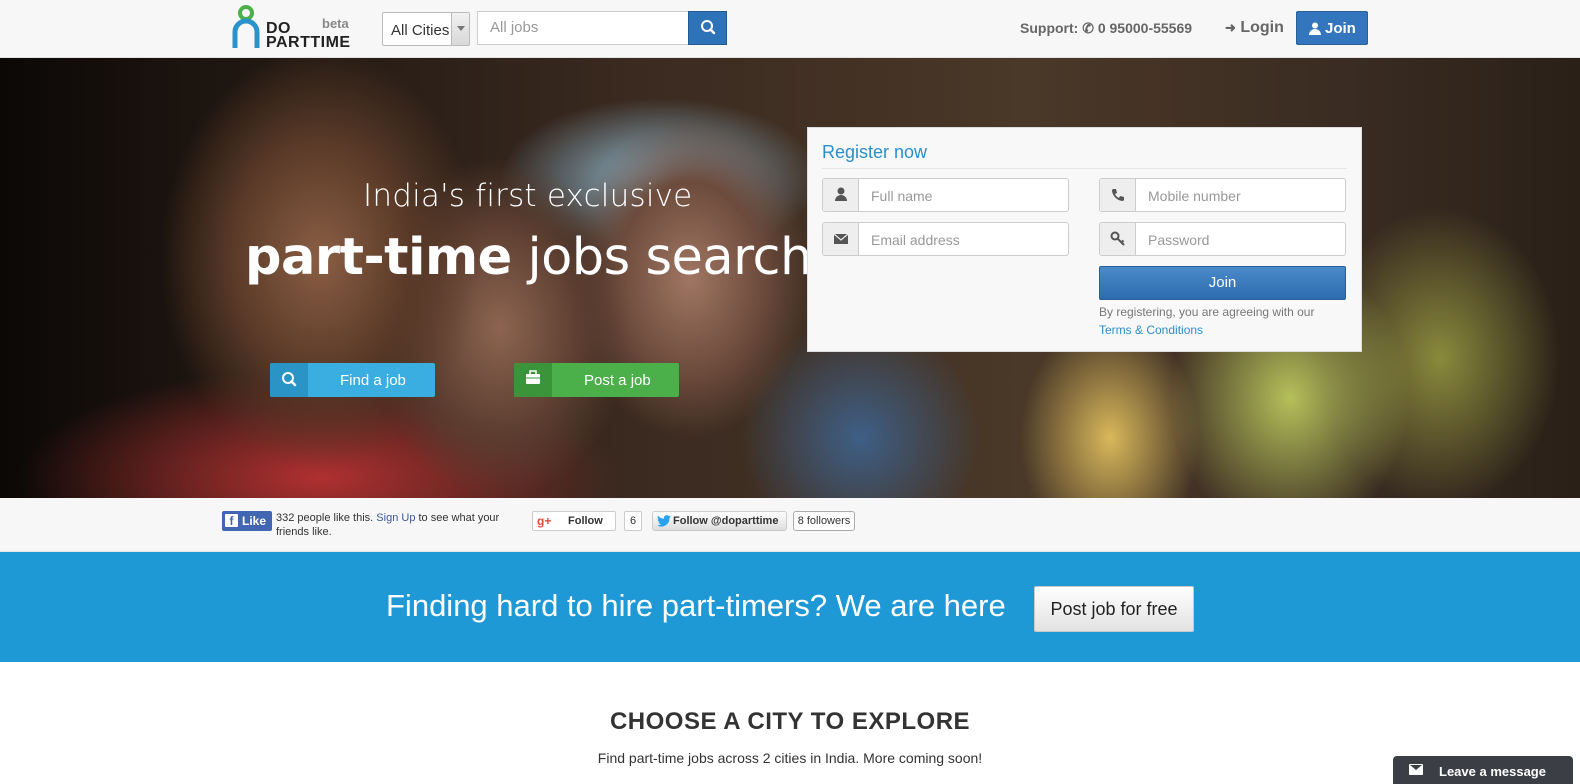 This screenshot has height=784, width=1580. I want to click on search-input: All jobs, so click(583, 28).